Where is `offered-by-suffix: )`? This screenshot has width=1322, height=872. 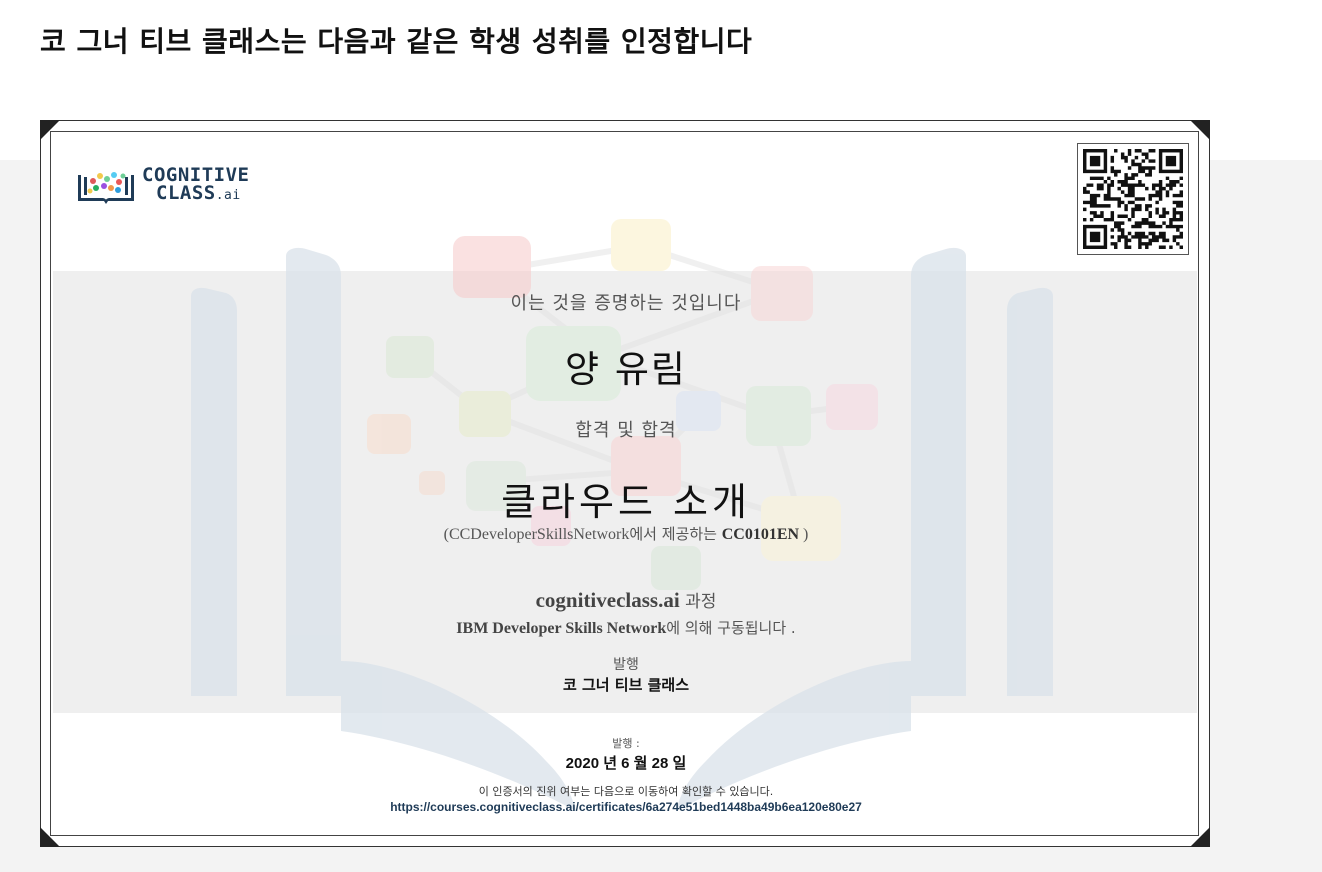
offered-by-suffix: ) is located at coordinates (804, 534).